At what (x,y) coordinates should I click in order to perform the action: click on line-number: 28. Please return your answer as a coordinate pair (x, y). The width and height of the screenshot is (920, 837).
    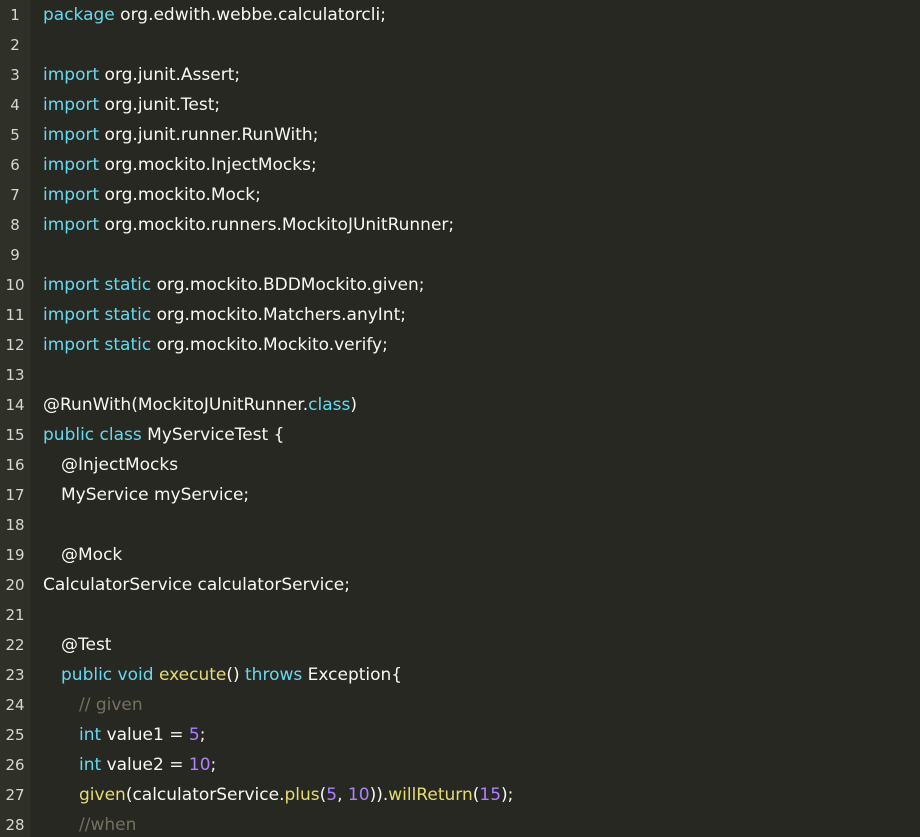
    Looking at the image, I should click on (15, 825).